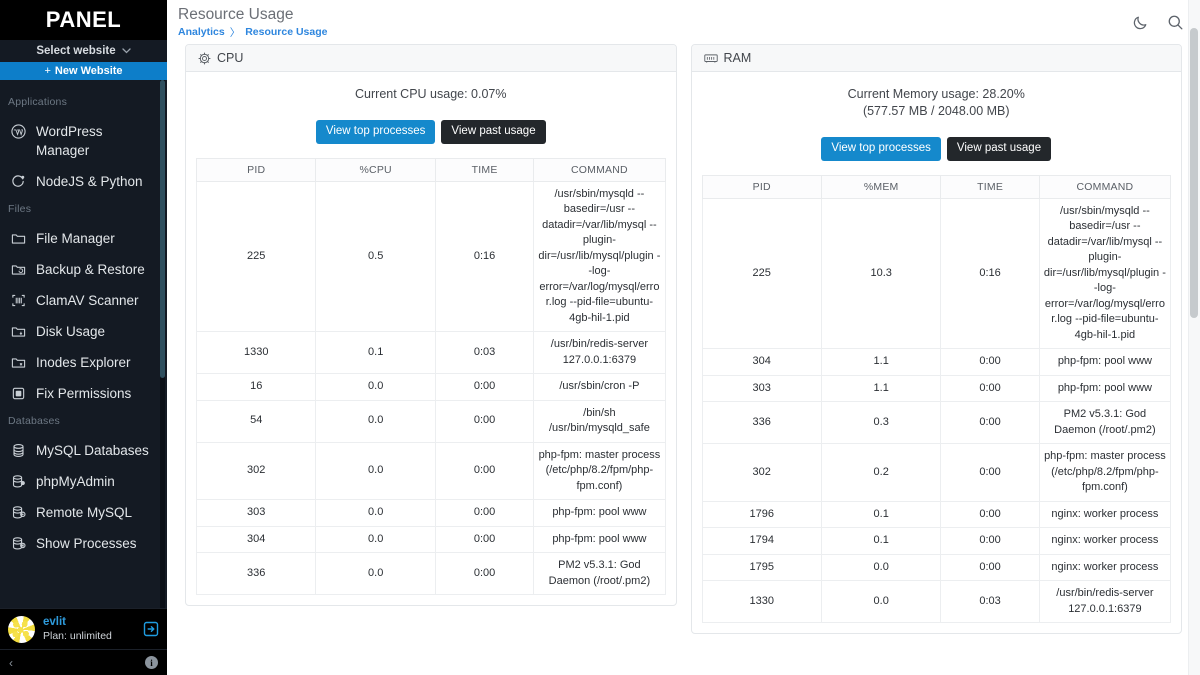 The width and height of the screenshot is (1200, 675). What do you see at coordinates (38, 102) in the screenshot?
I see `nav-group-applications-title: Applications` at bounding box center [38, 102].